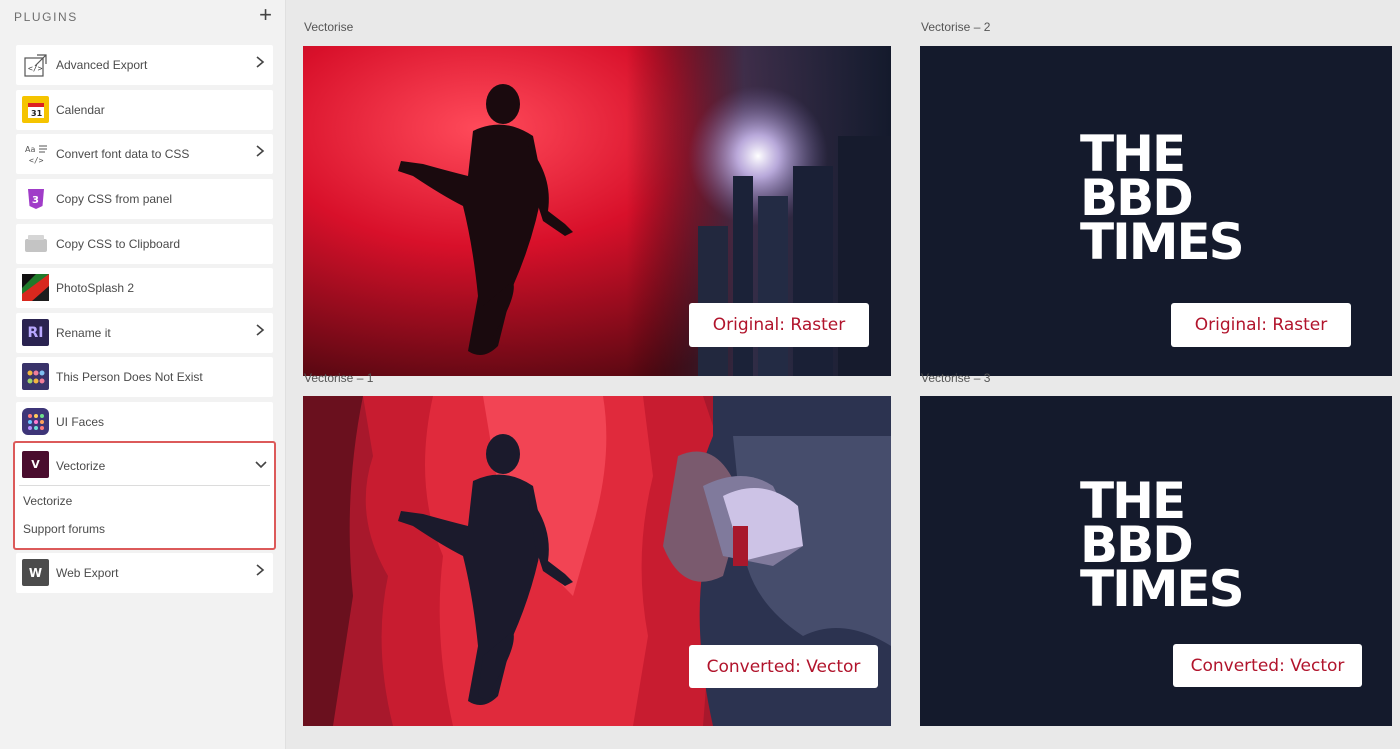 The height and width of the screenshot is (749, 1400). What do you see at coordinates (123, 154) in the screenshot?
I see `plugin-label: Convert font data to CSS` at bounding box center [123, 154].